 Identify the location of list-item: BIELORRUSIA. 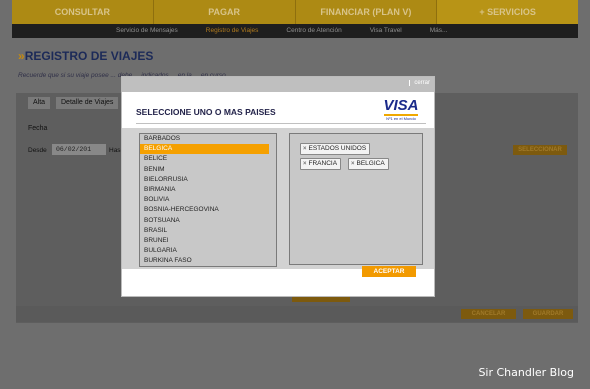
(208, 180).